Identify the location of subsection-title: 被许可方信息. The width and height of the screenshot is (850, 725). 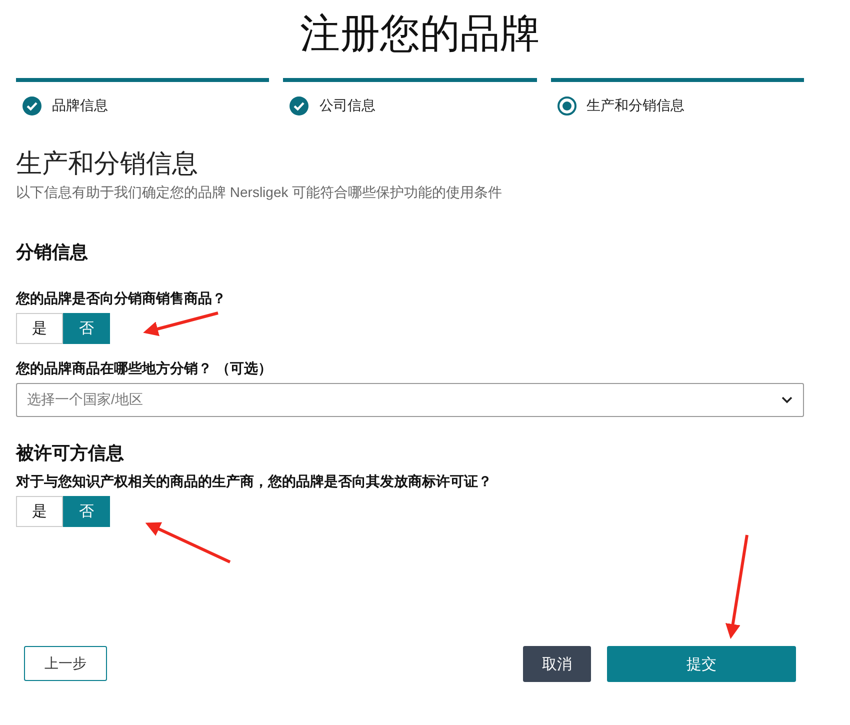
(70, 453).